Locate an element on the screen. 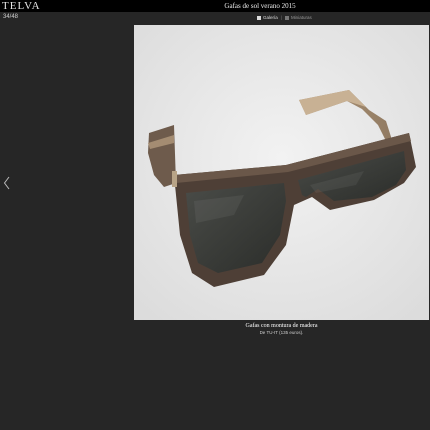 This screenshot has height=430, width=430. view-gallery-label: Galería is located at coordinates (270, 17).